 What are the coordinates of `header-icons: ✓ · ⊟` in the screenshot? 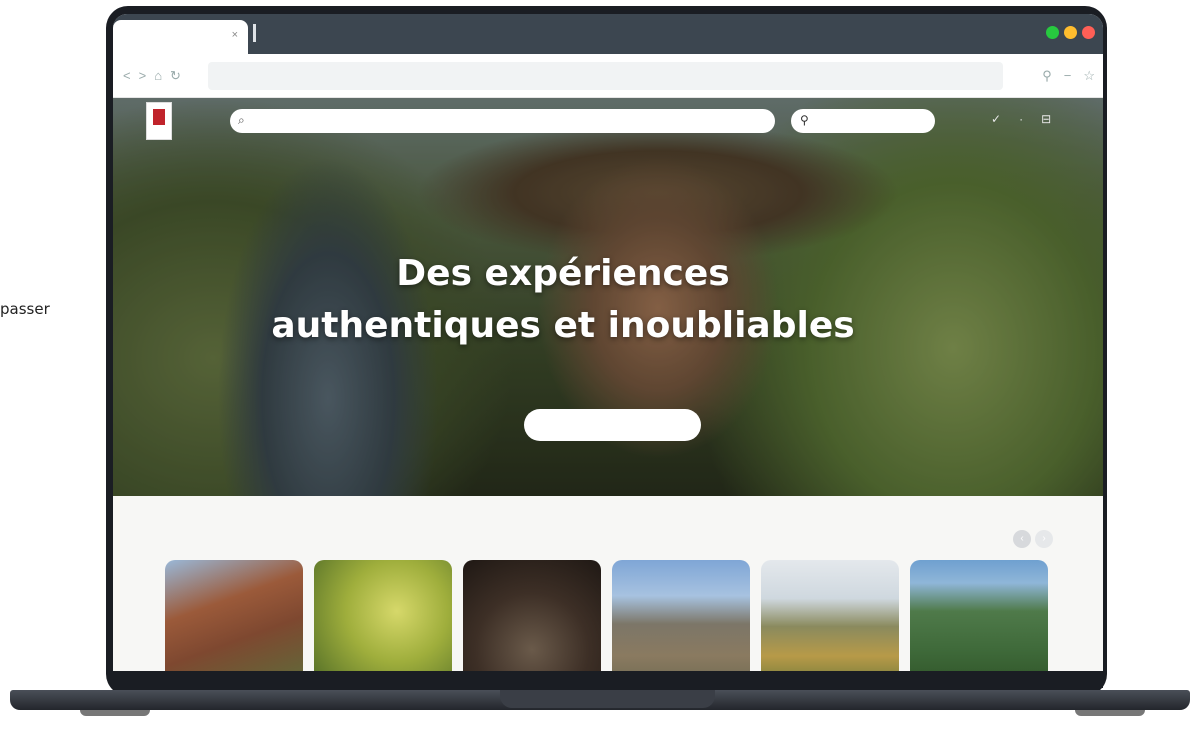 It's located at (1021, 119).